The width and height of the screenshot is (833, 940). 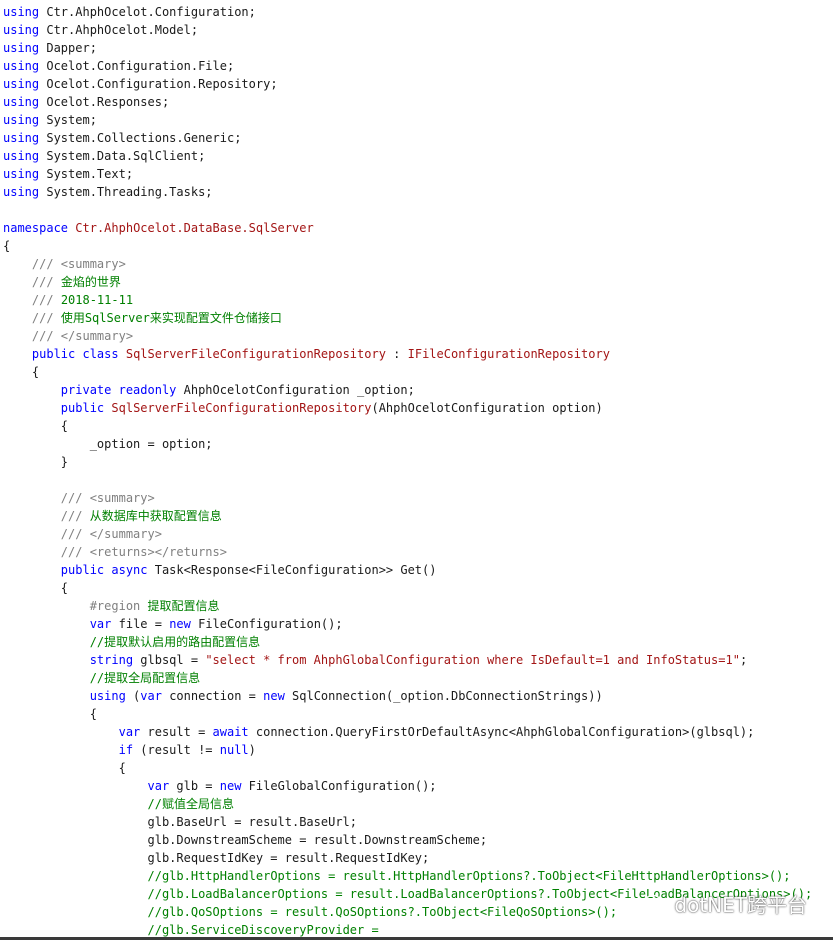 I want to click on watermark-text: dotNET跨平台, so click(x=740, y=905).